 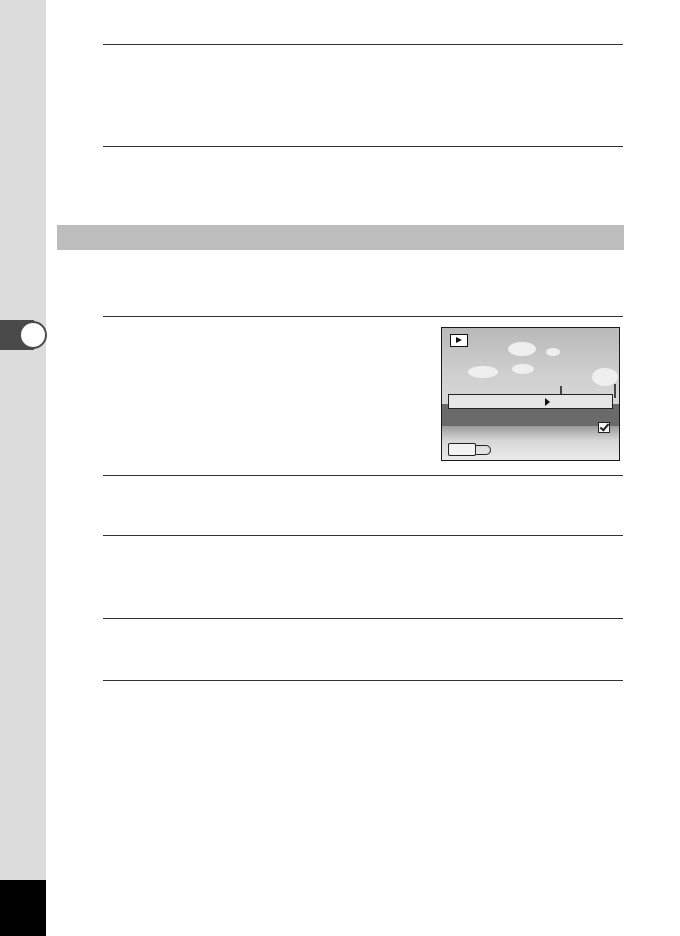 I want to click on checkbox-checked-icon, so click(x=604, y=427).